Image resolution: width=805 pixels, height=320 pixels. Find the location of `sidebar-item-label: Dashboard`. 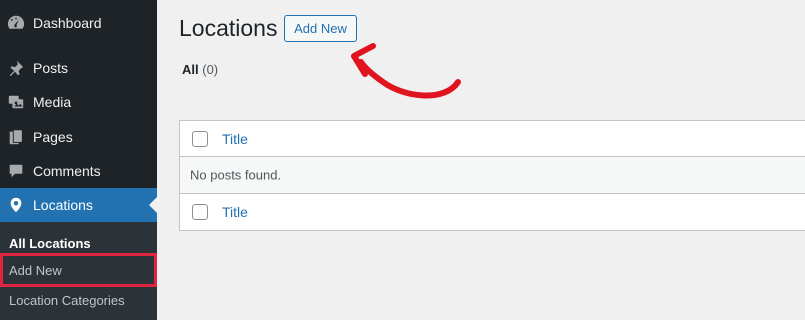

sidebar-item-label: Dashboard is located at coordinates (67, 23).